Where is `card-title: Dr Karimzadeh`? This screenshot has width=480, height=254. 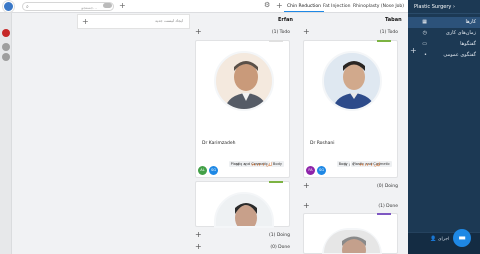
card-title: Dr Karimzadeh is located at coordinates (219, 143).